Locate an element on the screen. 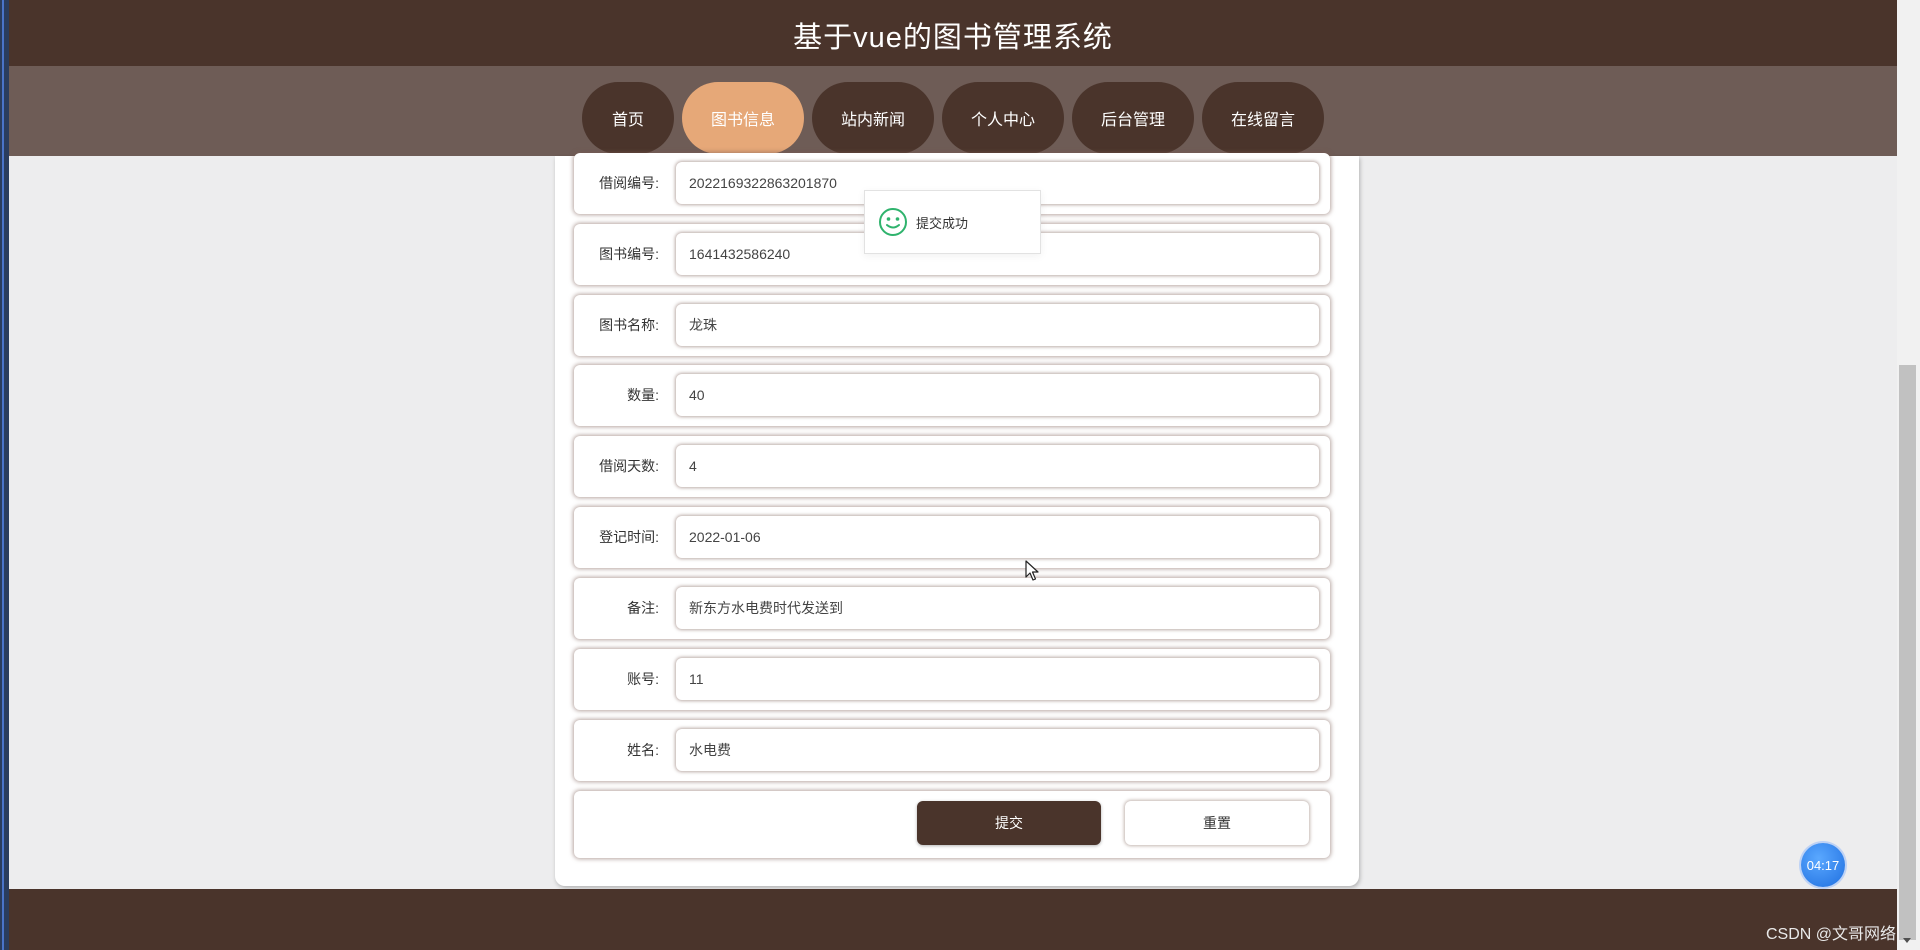 Image resolution: width=1920 pixels, height=950 pixels. borrow-days-label: 借阅天数: is located at coordinates (629, 466).